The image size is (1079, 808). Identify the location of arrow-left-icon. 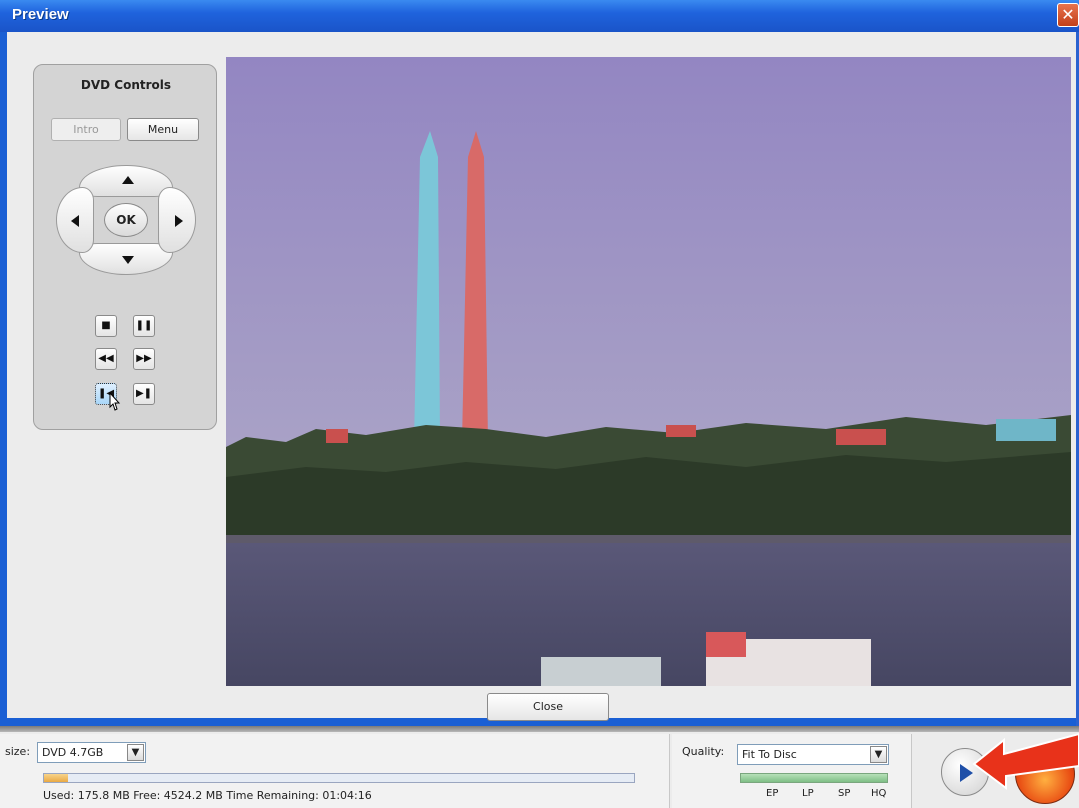
(75, 221).